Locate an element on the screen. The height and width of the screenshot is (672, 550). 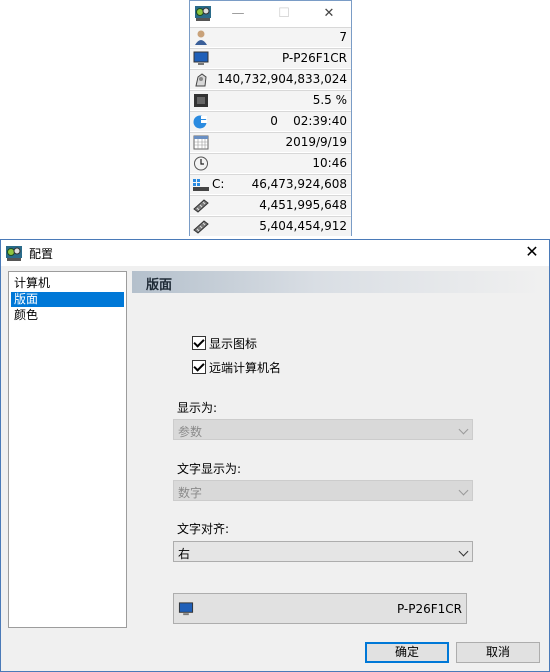
preview-button: P-P26F1CR is located at coordinates (320, 608).